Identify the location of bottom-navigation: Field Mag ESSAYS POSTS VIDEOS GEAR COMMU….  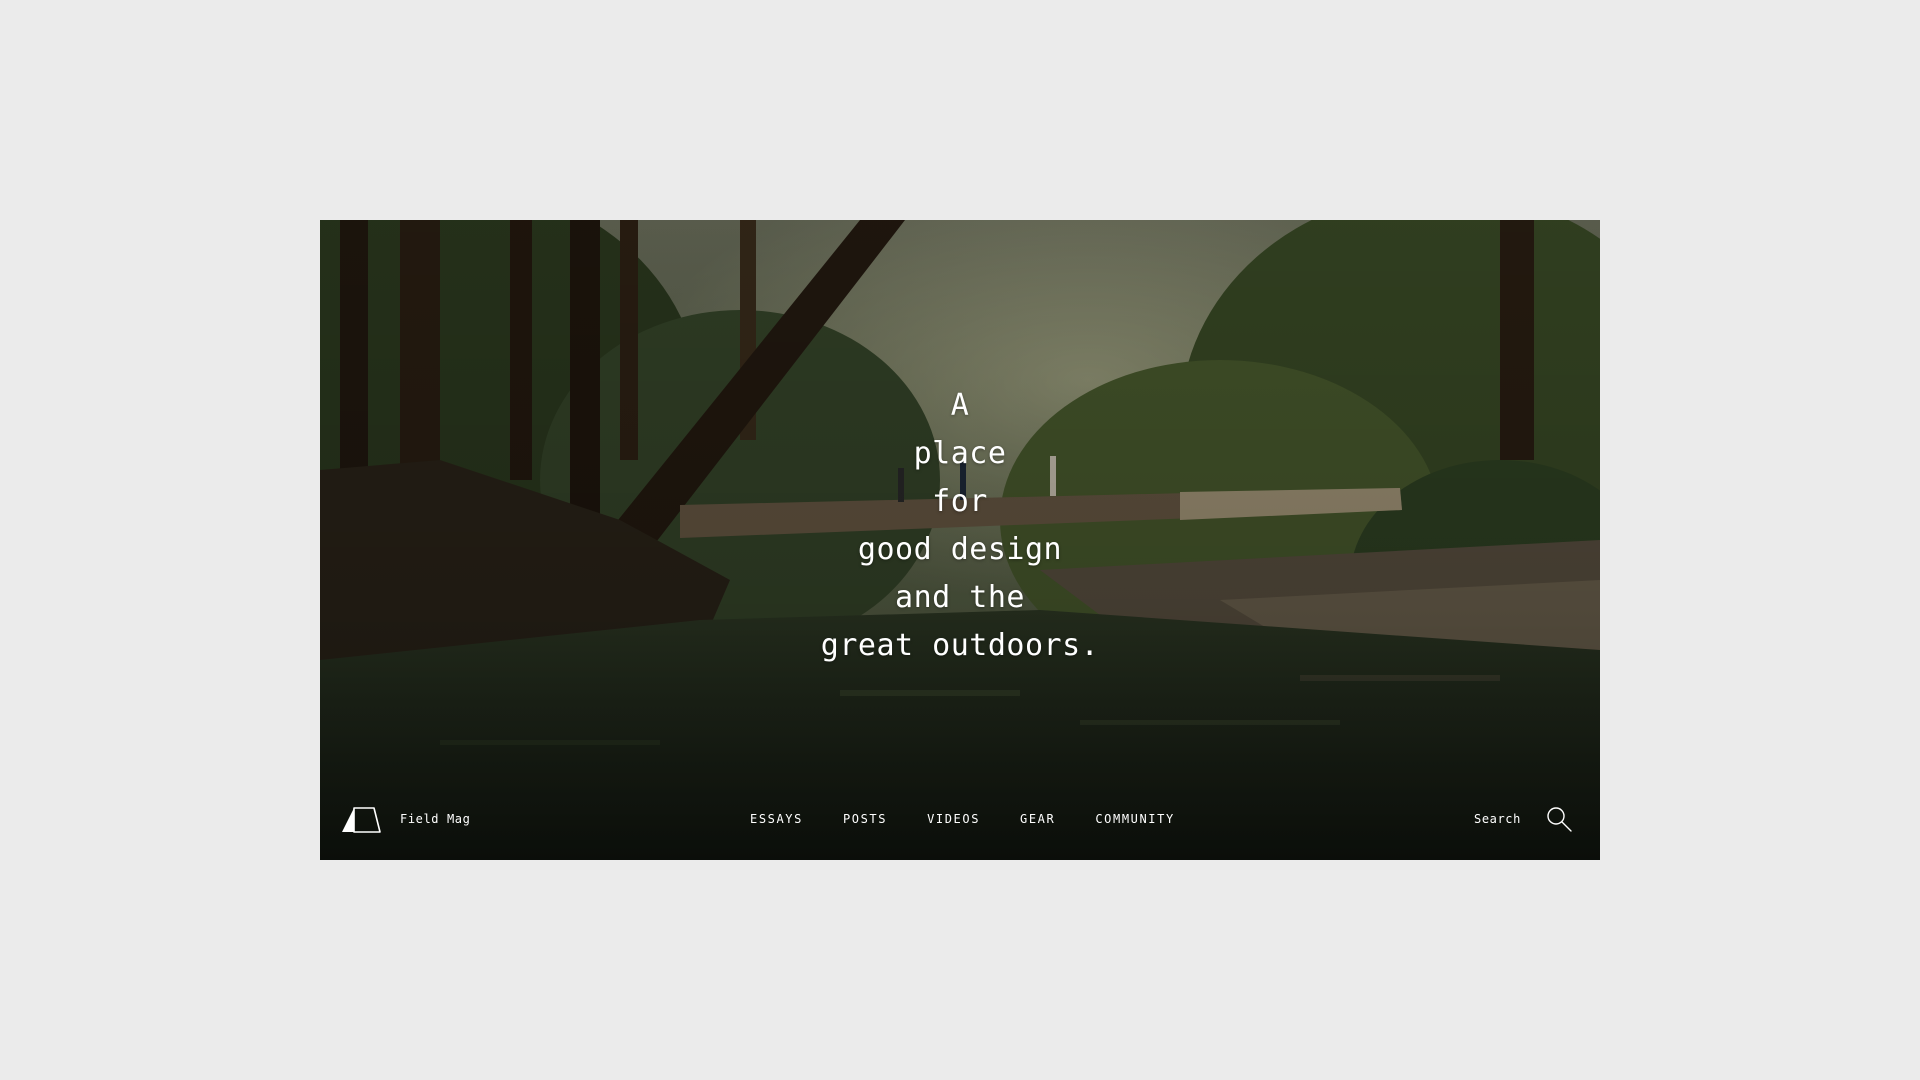
(960, 820).